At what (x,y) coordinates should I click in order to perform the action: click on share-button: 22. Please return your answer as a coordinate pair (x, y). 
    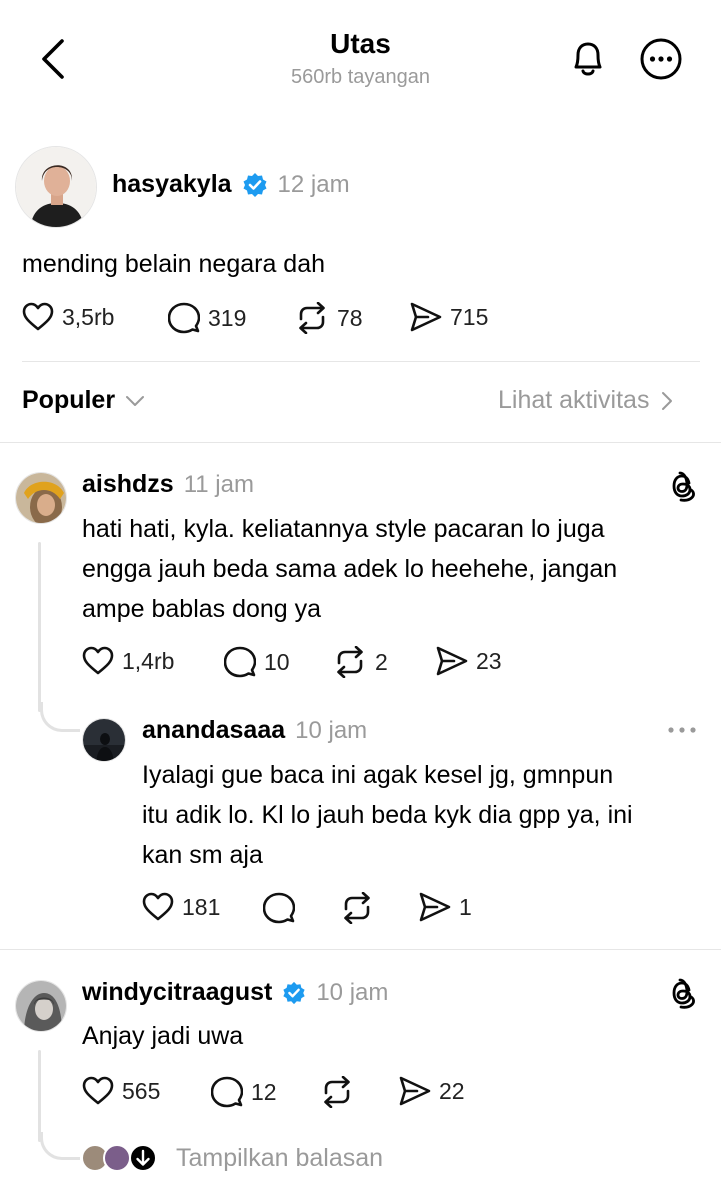
    Looking at the image, I should click on (432, 1091).